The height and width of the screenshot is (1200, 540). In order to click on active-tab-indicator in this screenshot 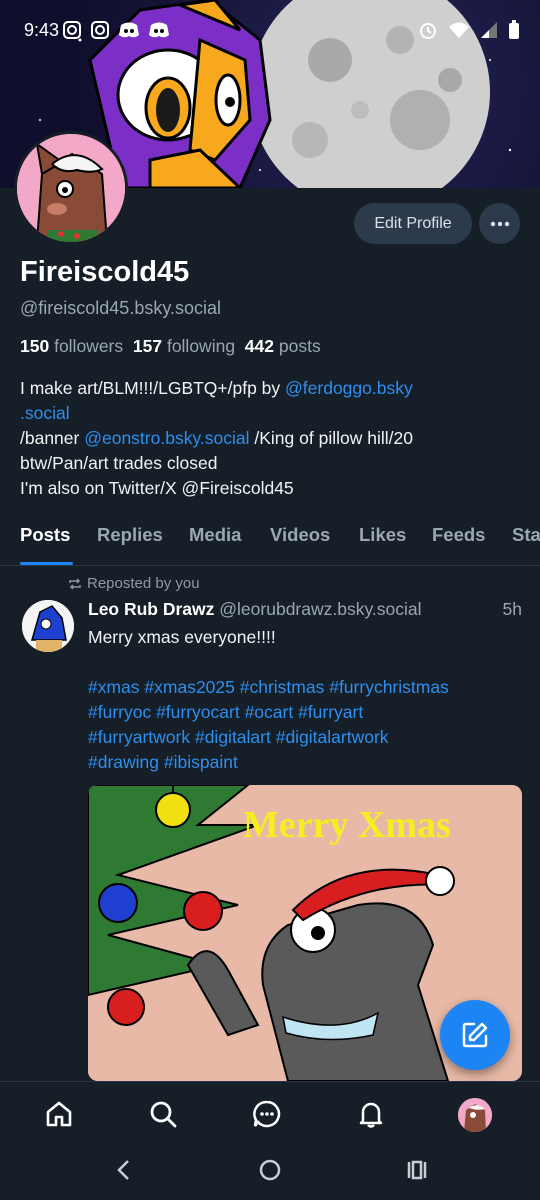, I will do `click(46, 563)`.